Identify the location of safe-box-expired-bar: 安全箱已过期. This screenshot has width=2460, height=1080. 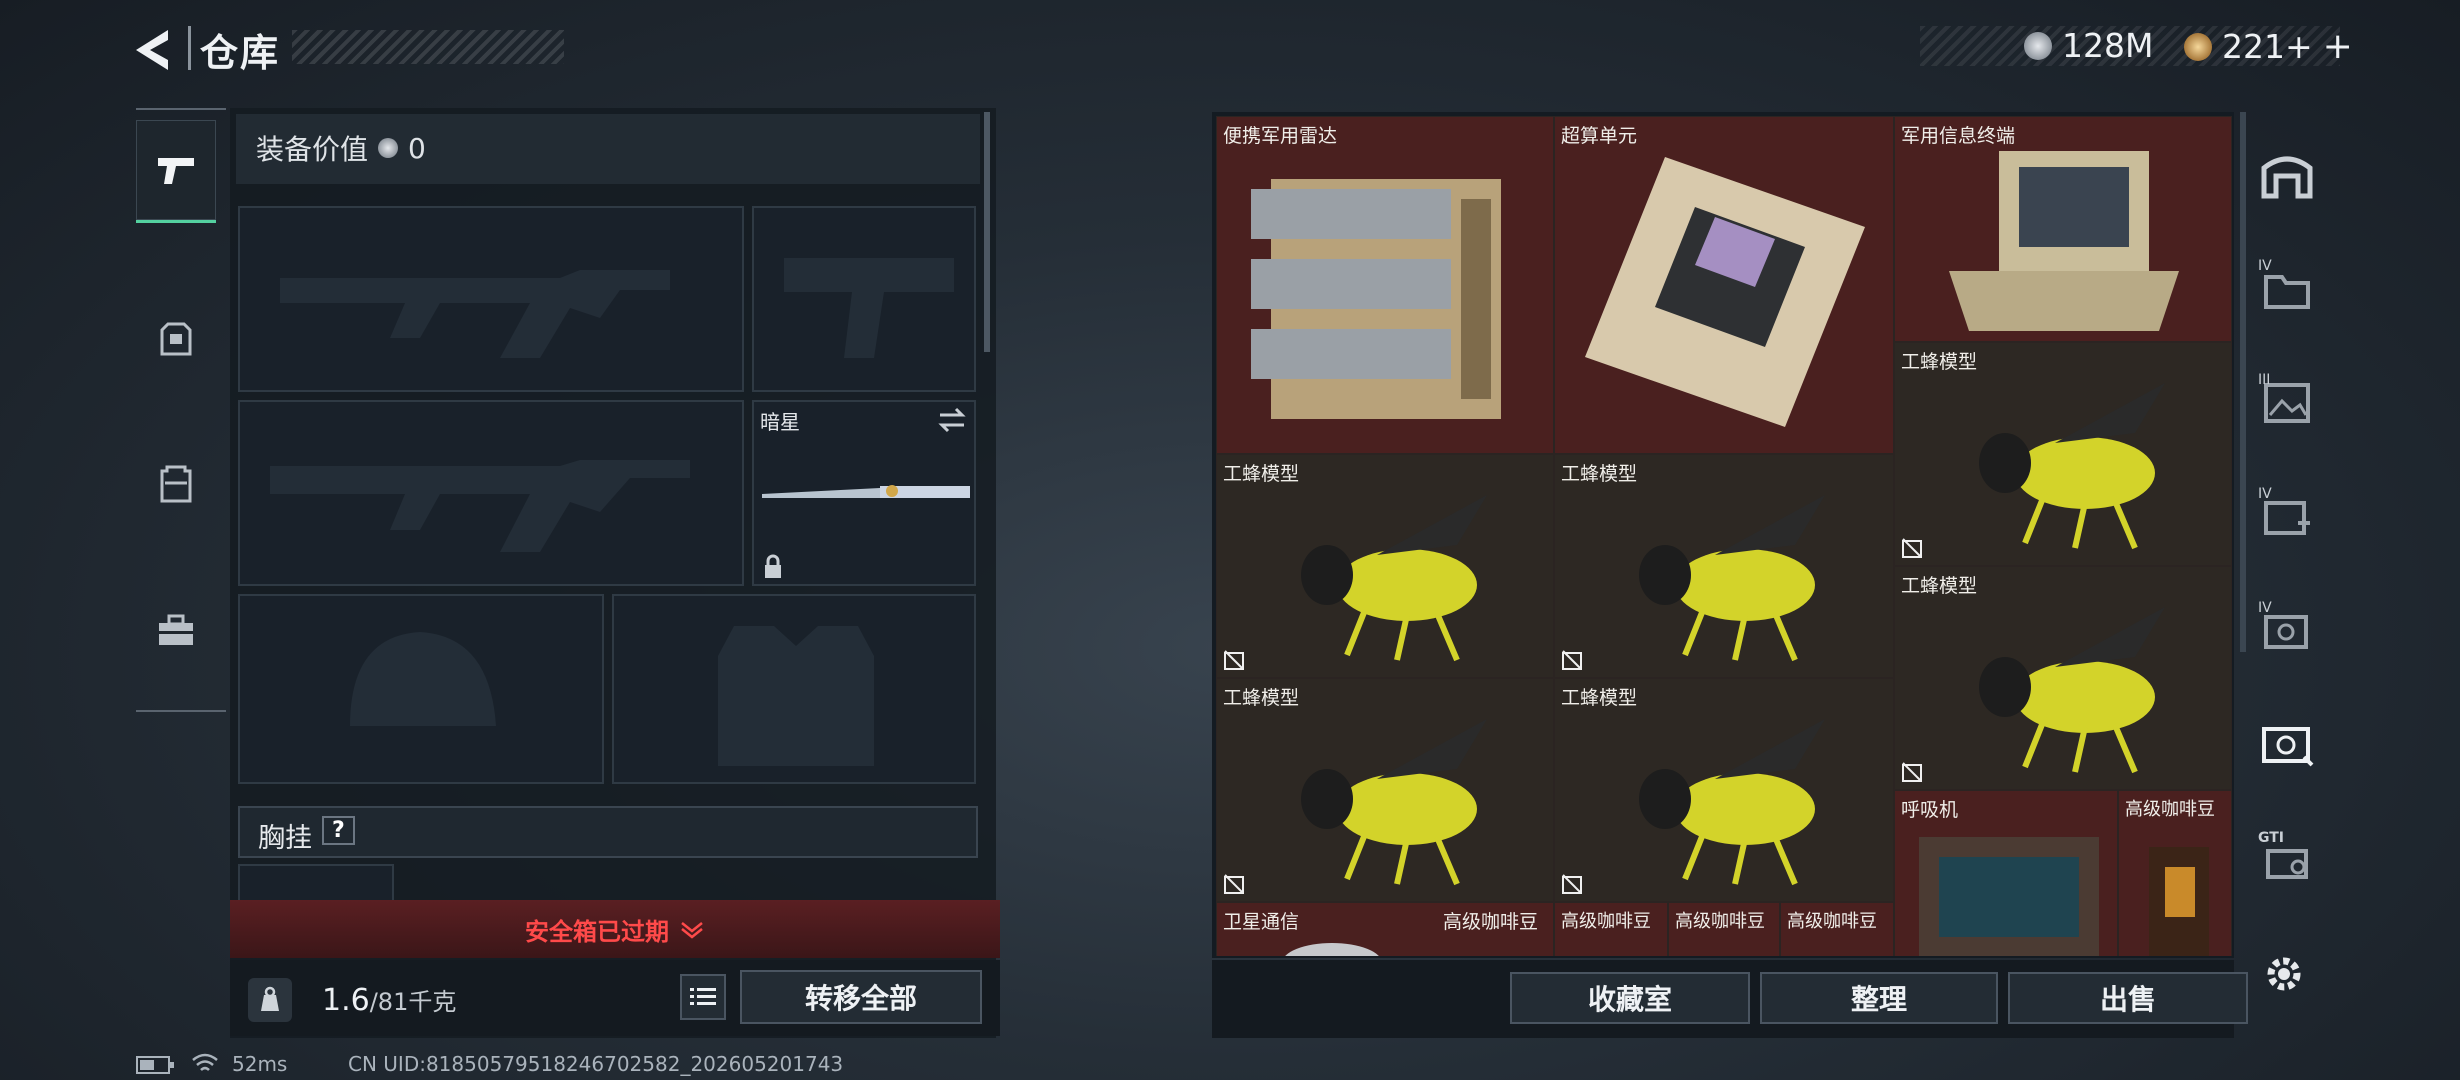
(615, 929).